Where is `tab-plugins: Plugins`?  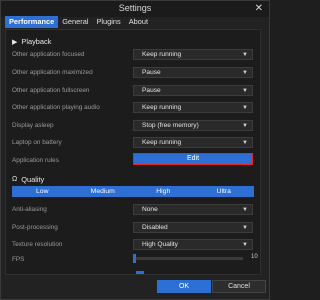 tab-plugins: Plugins is located at coordinates (108, 22).